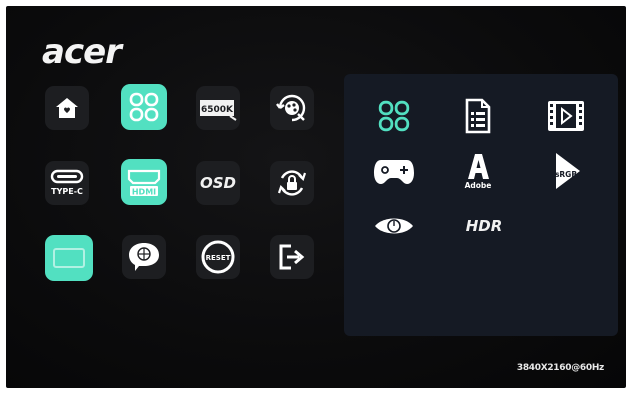 The image size is (632, 394). I want to click on adobe-label: Adobe, so click(478, 185).